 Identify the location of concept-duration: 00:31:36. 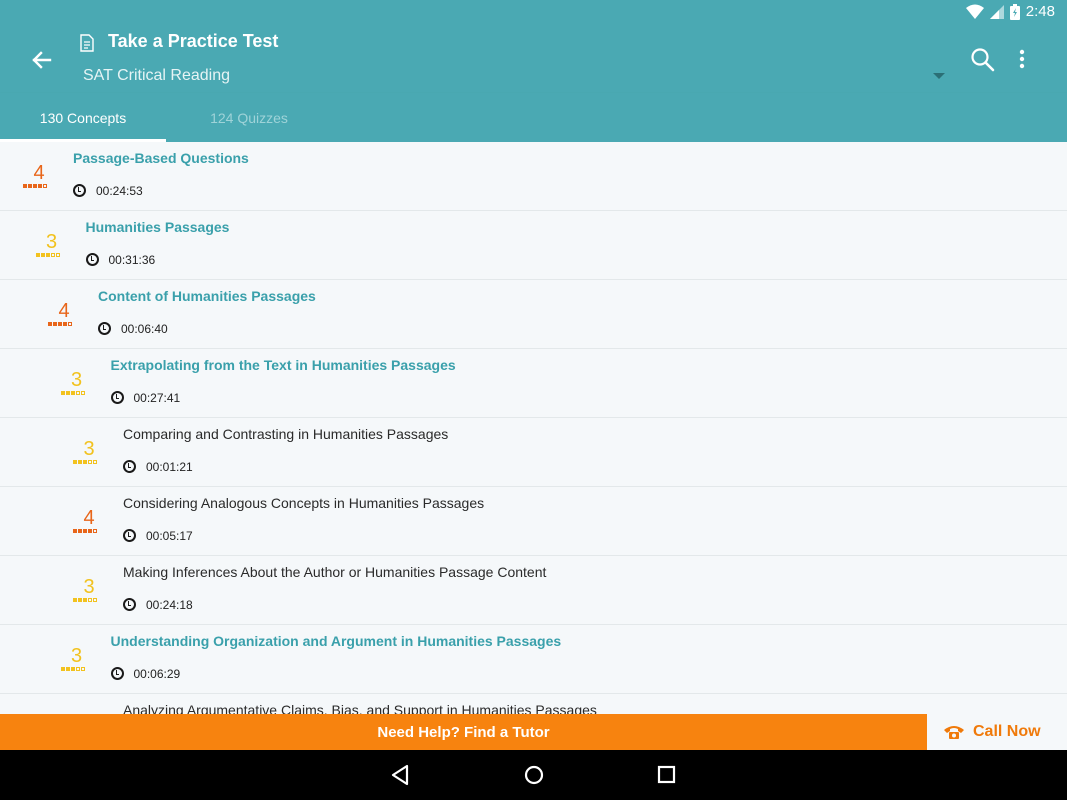
(132, 260).